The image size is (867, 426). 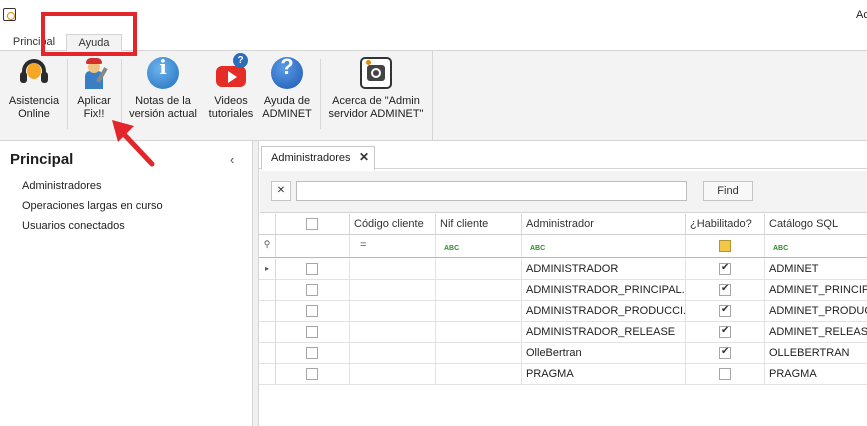 I want to click on asistencia-online-button: Asistencia Online, so click(x=34, y=93).